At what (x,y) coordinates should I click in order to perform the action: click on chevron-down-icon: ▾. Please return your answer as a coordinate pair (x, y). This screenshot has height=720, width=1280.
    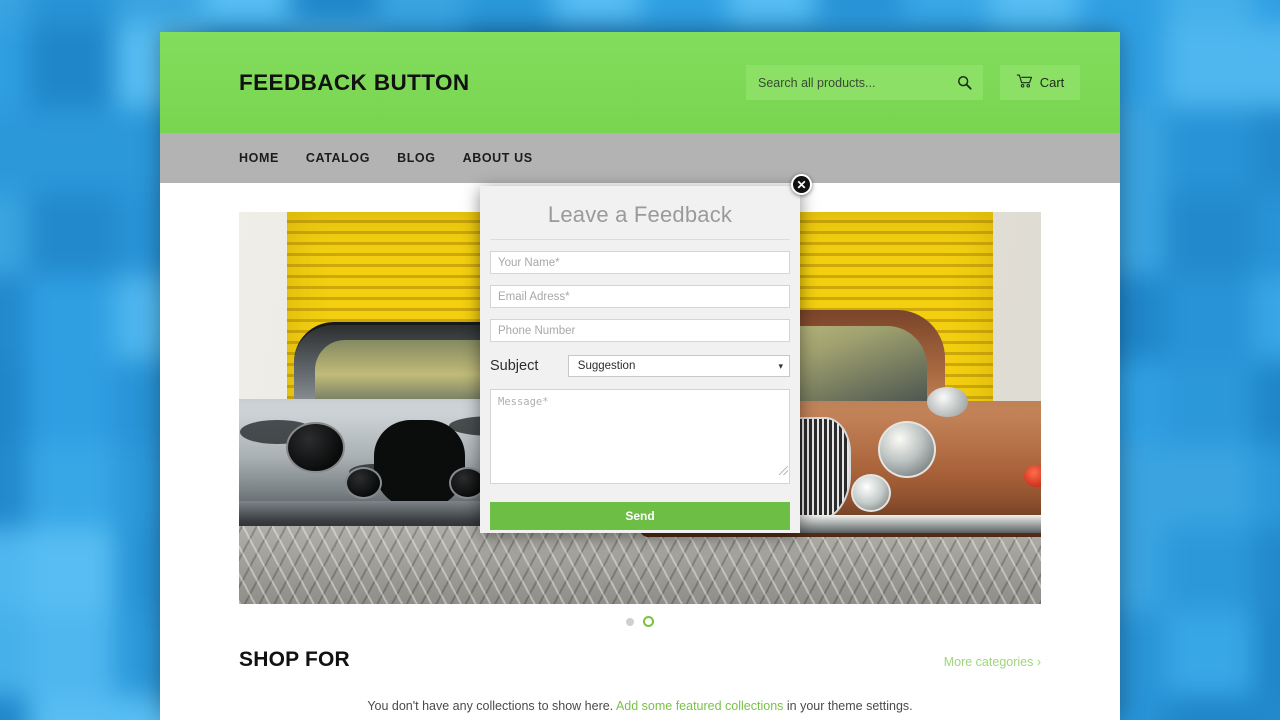
    Looking at the image, I should click on (780, 365).